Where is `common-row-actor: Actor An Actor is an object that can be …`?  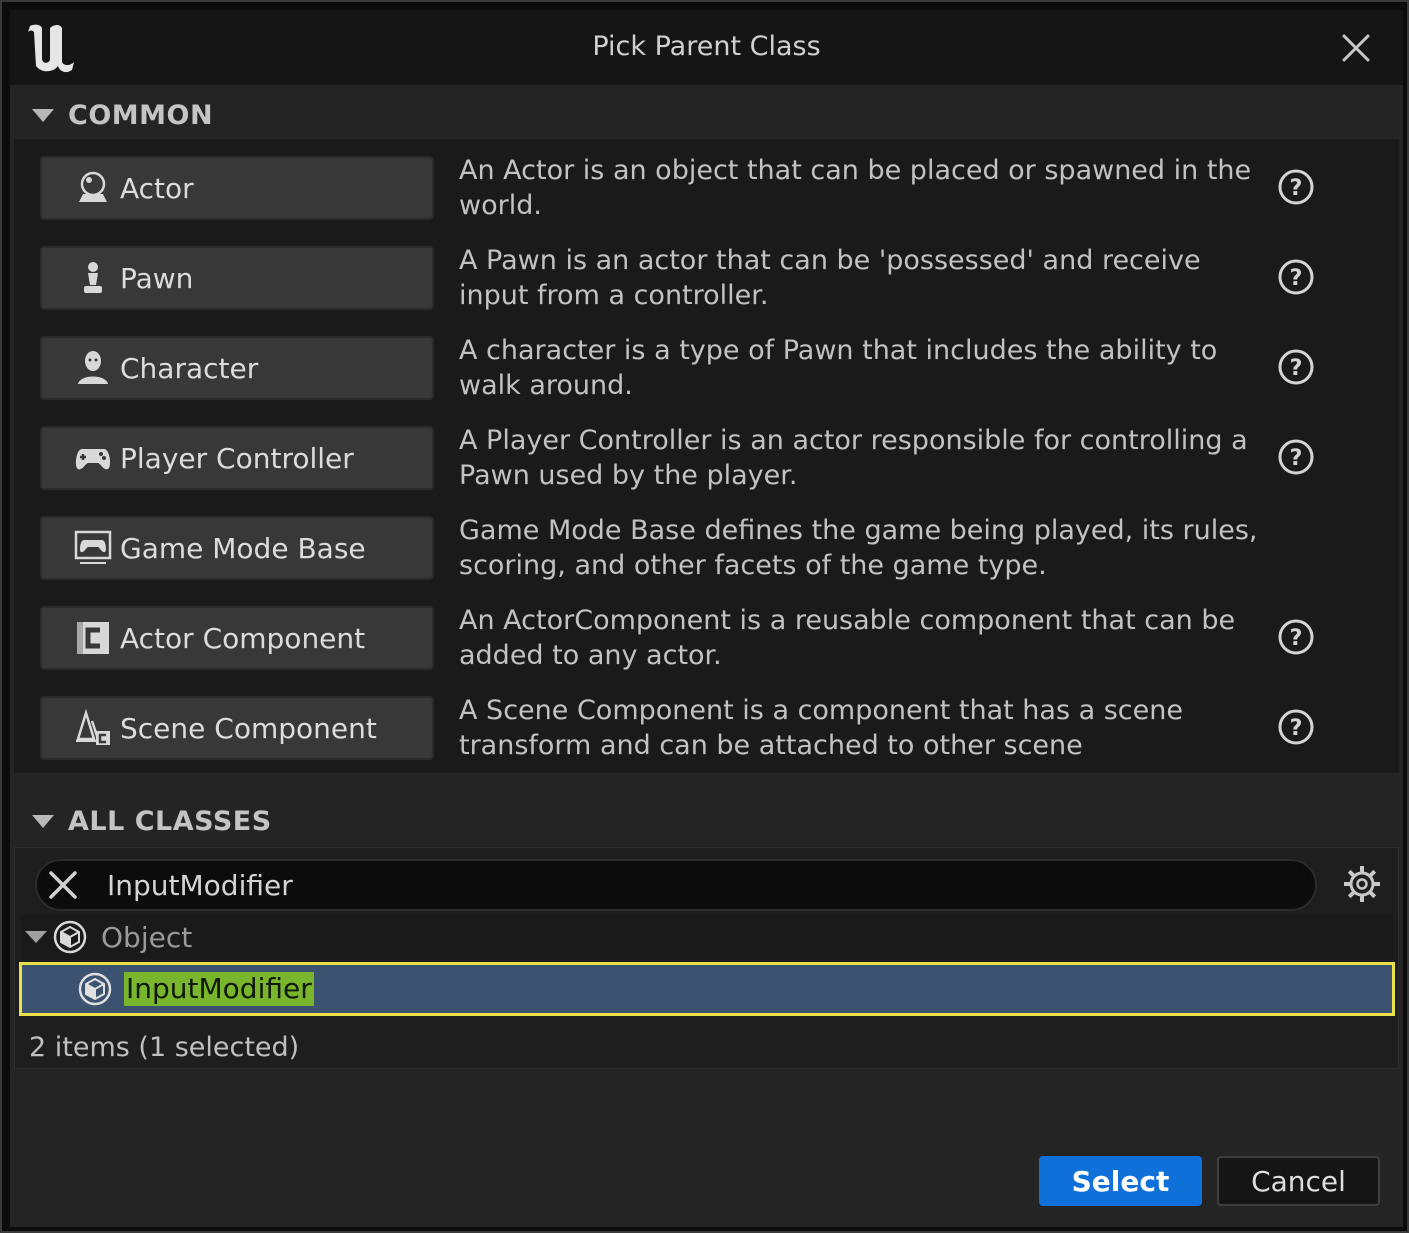 common-row-actor: Actor An Actor is an object that can be … is located at coordinates (706, 184).